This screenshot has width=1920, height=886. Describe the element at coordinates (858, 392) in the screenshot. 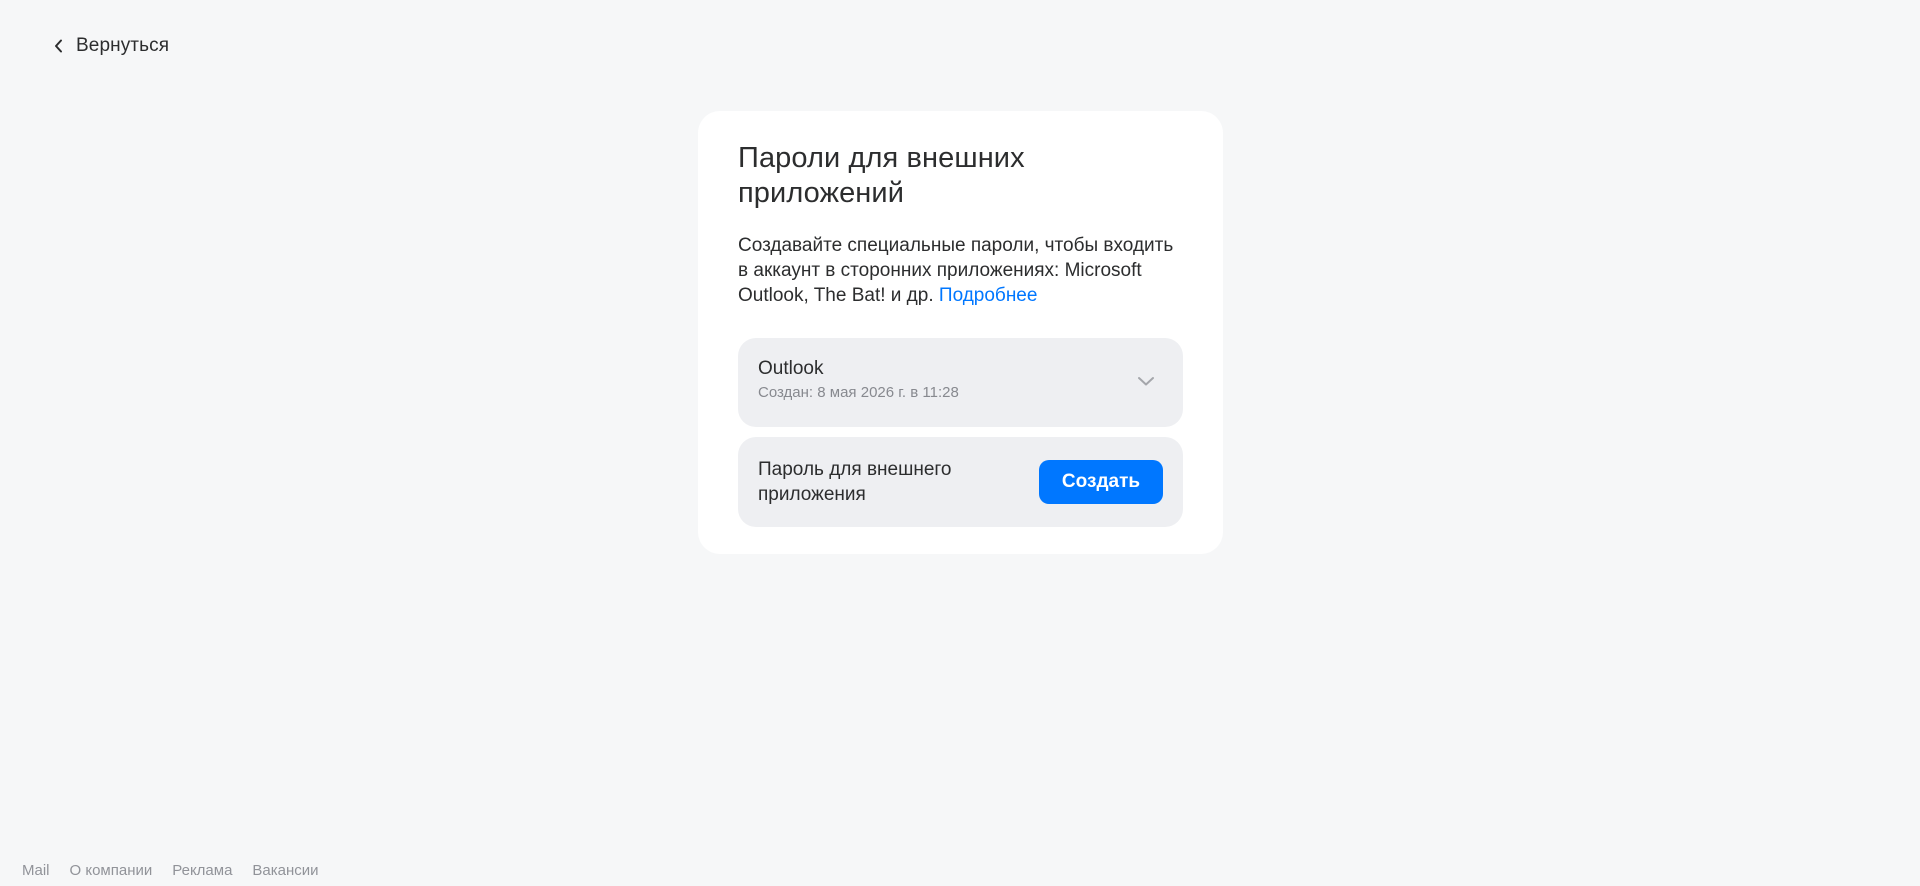

I see `password-item-created: Создан: 8 мая 2026 г. в 11:28` at that location.